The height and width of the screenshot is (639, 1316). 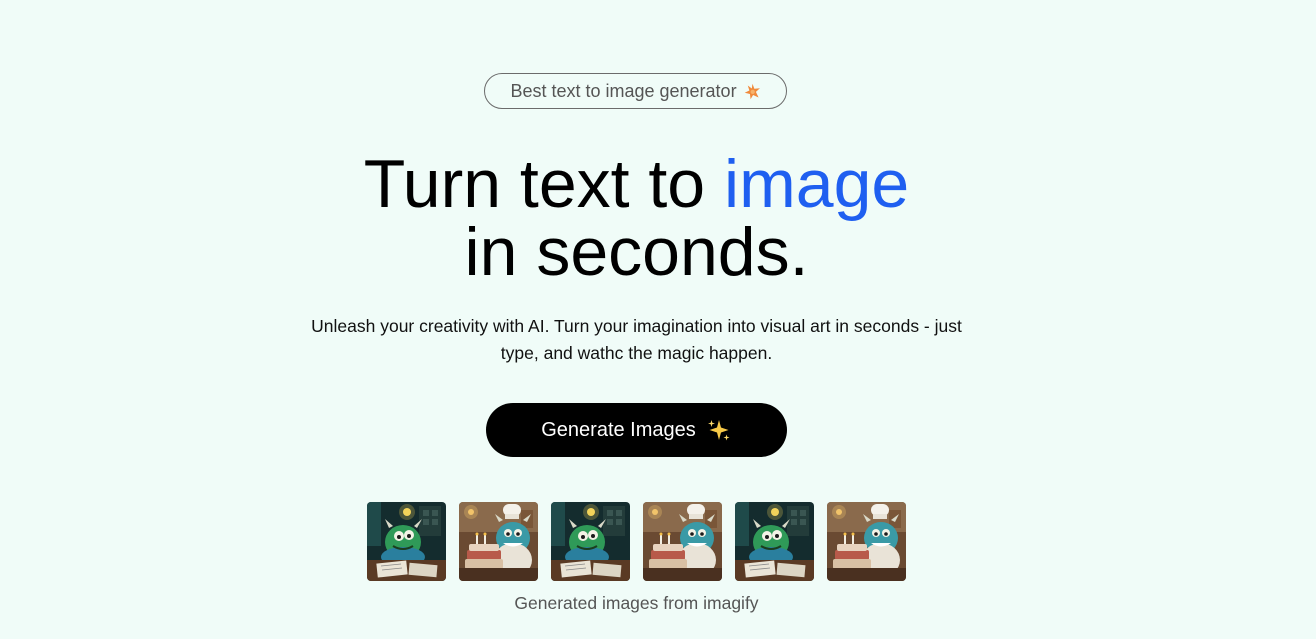 What do you see at coordinates (636, 603) in the screenshot?
I see `gallery-caption: Generated images from imagify` at bounding box center [636, 603].